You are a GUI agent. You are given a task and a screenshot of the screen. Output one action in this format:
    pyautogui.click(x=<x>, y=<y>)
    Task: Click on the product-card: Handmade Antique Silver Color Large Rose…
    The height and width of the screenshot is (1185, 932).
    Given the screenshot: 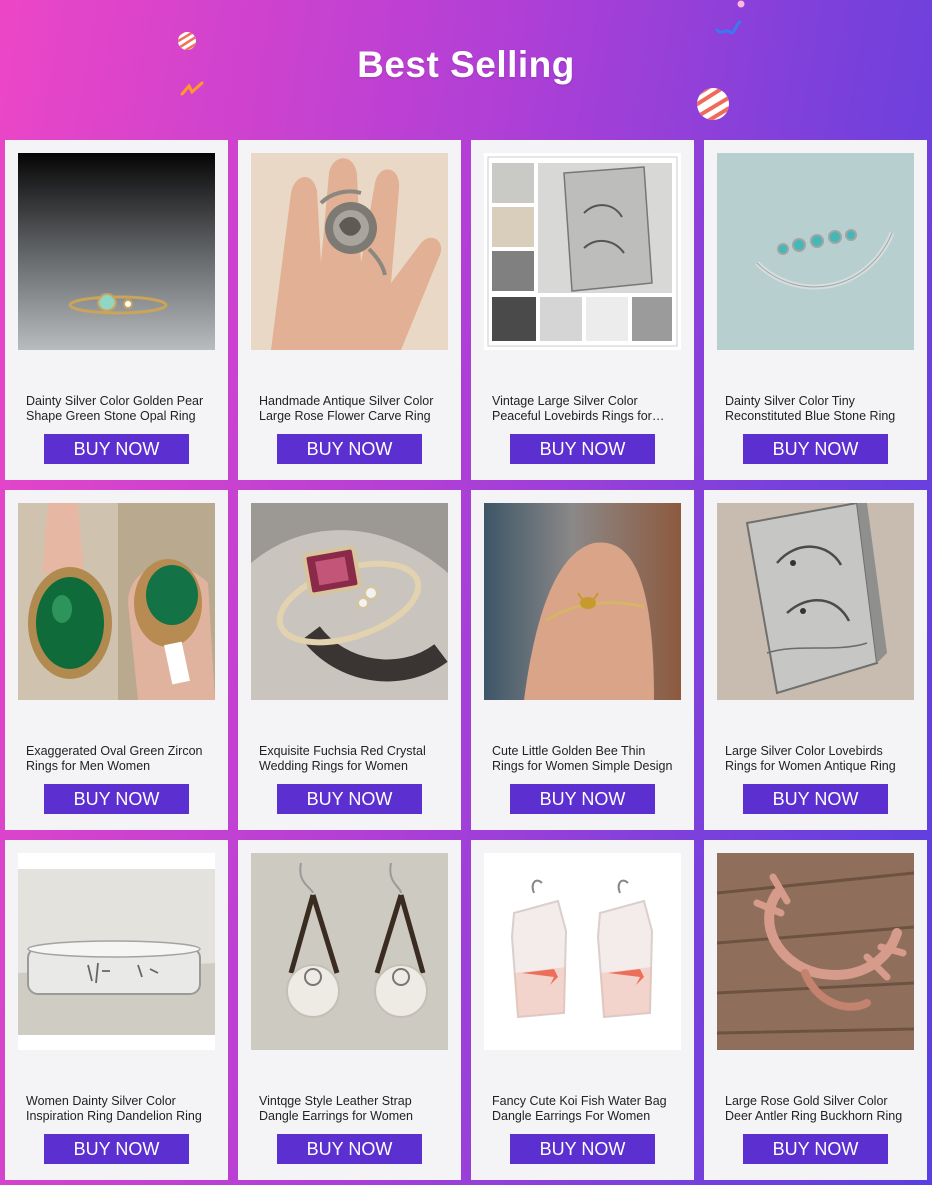 What is the action you would take?
    pyautogui.click(x=349, y=310)
    